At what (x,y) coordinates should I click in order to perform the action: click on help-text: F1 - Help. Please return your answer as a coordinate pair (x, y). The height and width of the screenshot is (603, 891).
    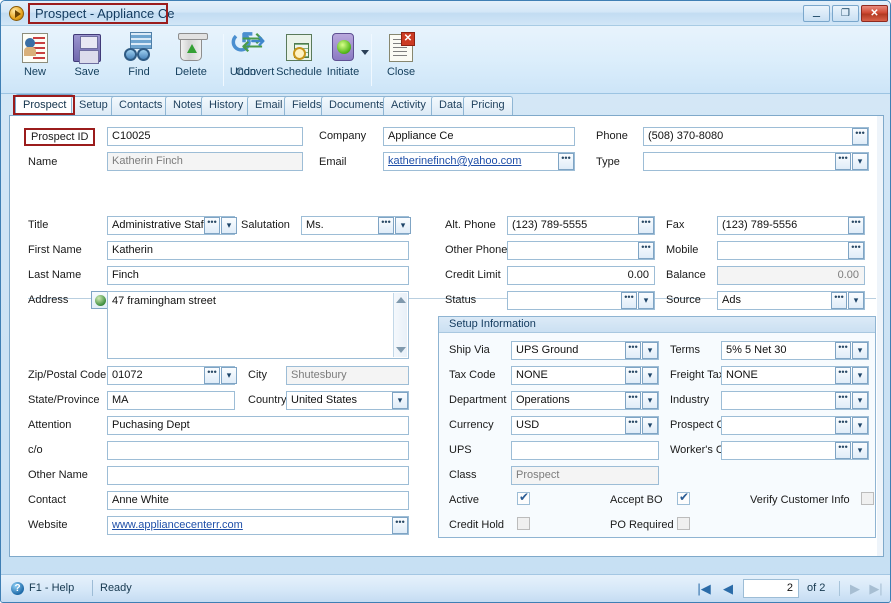
    Looking at the image, I should click on (51, 588).